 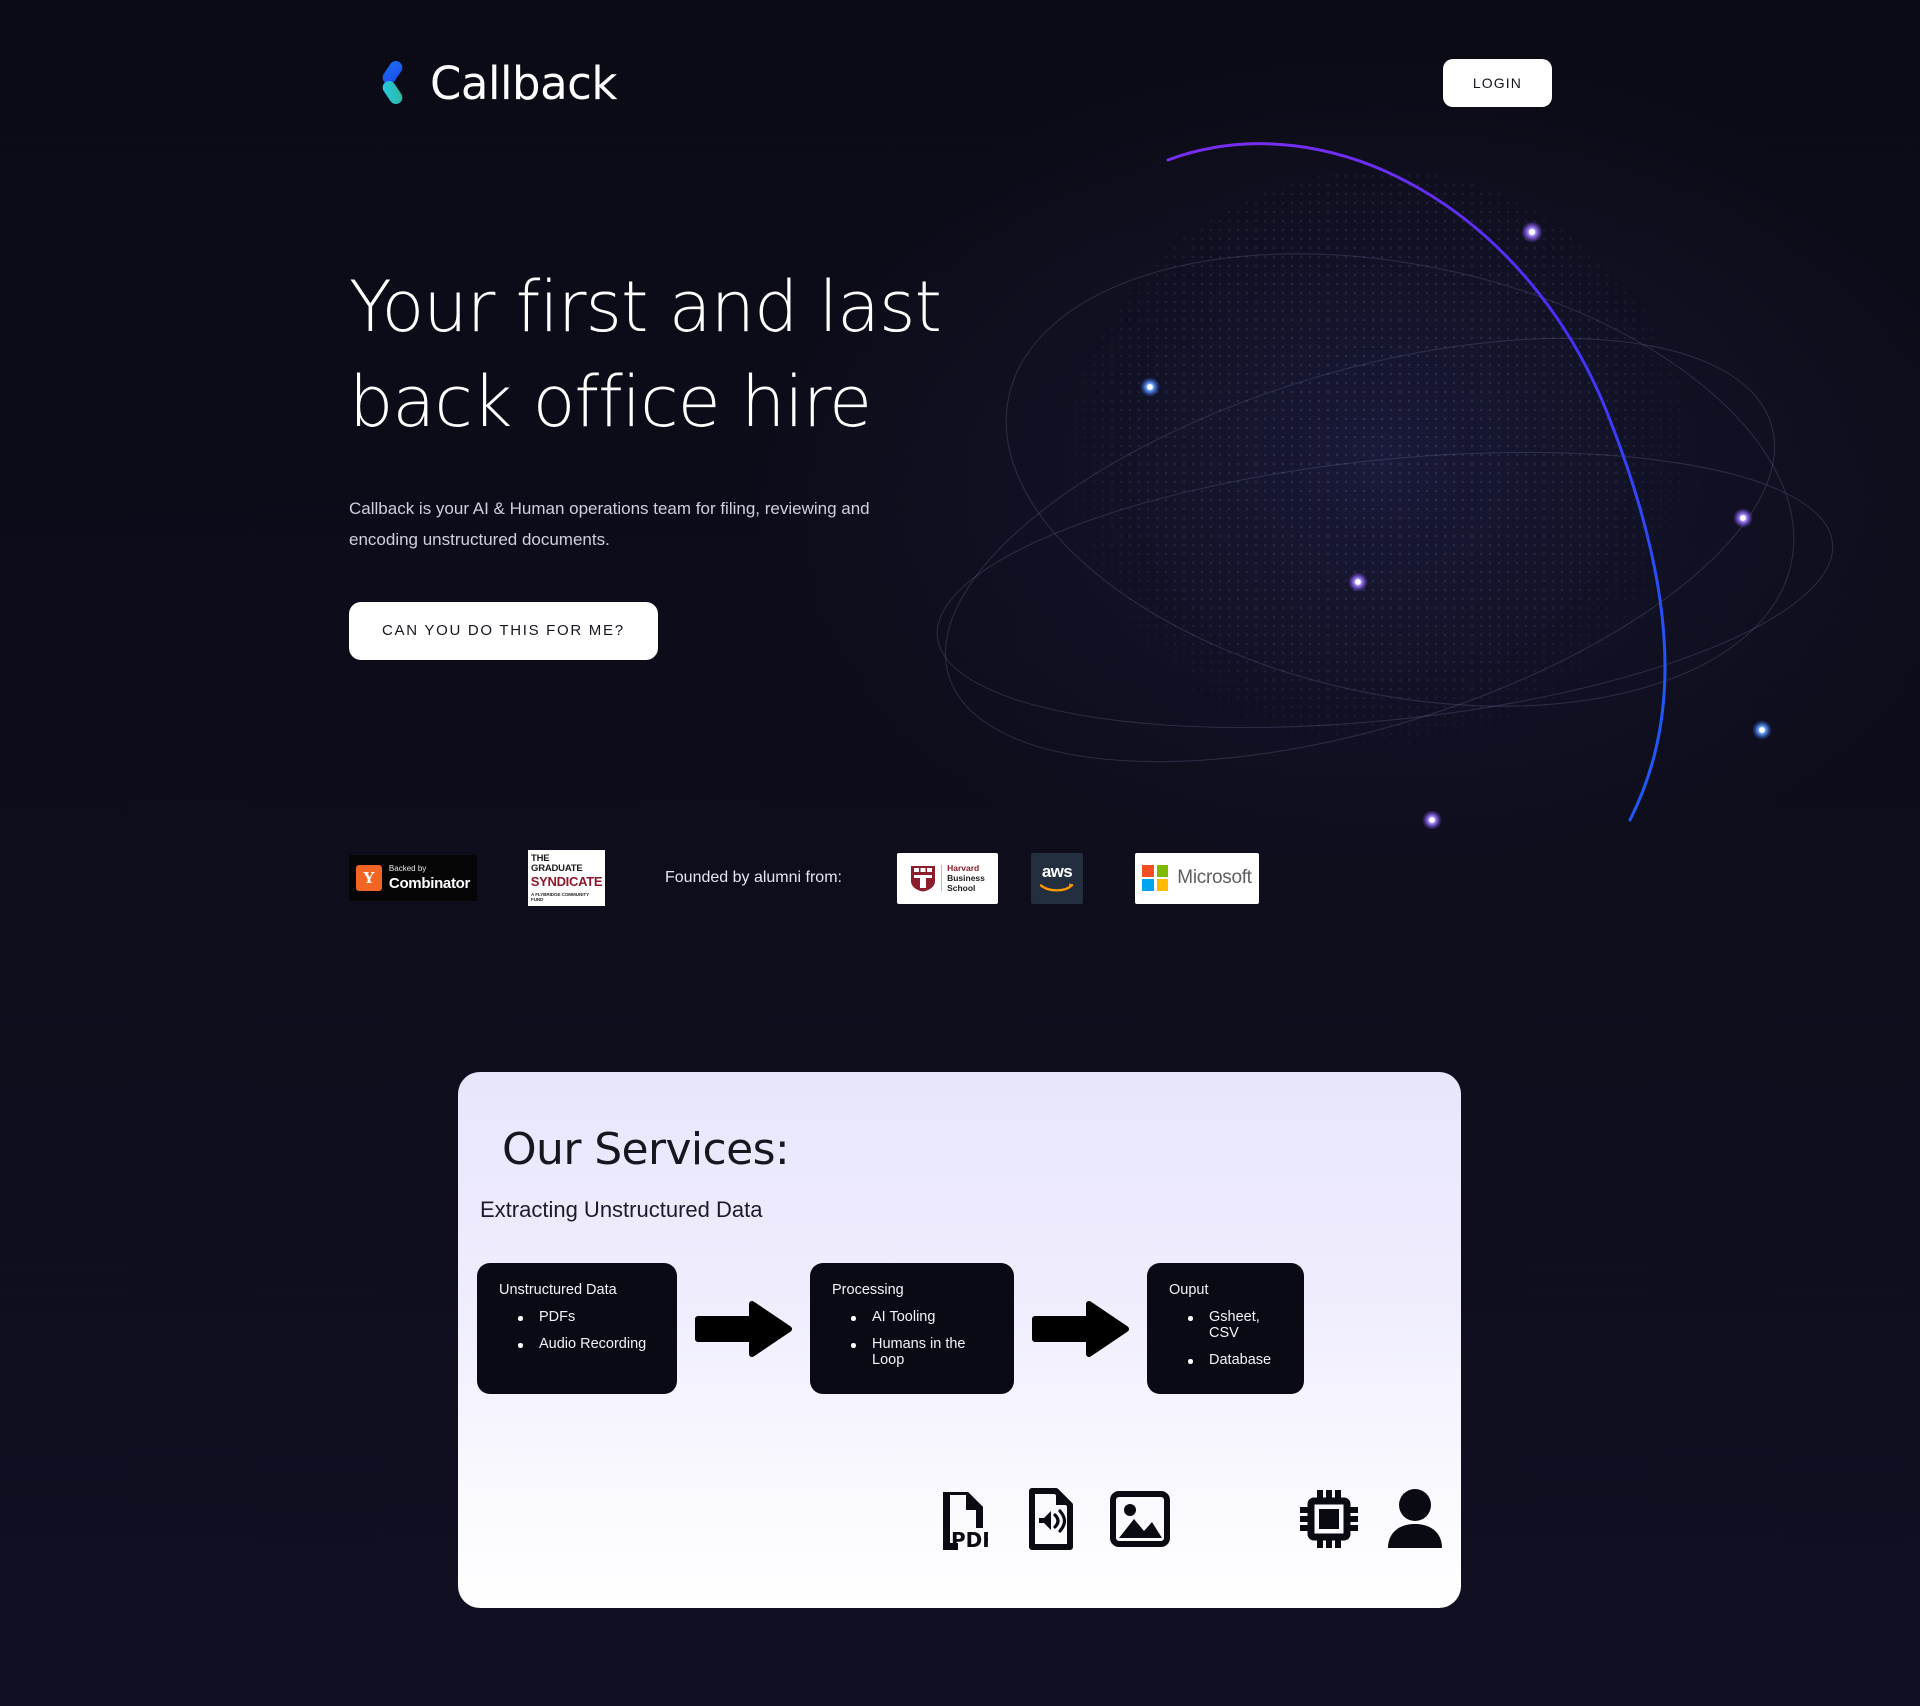 I want to click on aws-wordmark: aws, so click(x=1057, y=871).